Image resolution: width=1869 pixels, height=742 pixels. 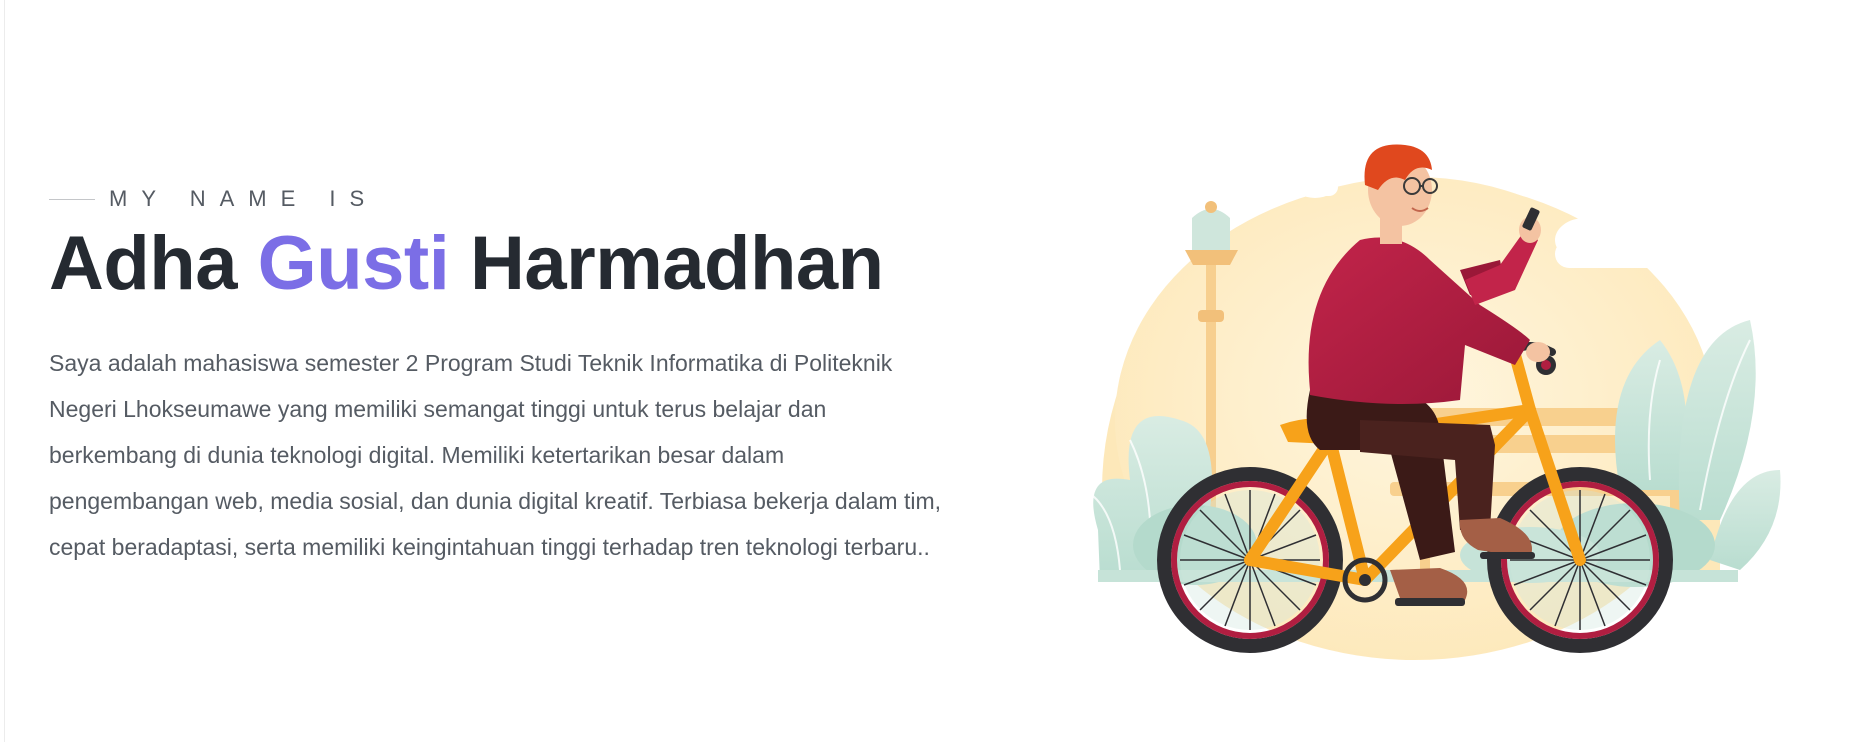 What do you see at coordinates (244, 198) in the screenshot?
I see `eyebrow-label: MY NAME IS` at bounding box center [244, 198].